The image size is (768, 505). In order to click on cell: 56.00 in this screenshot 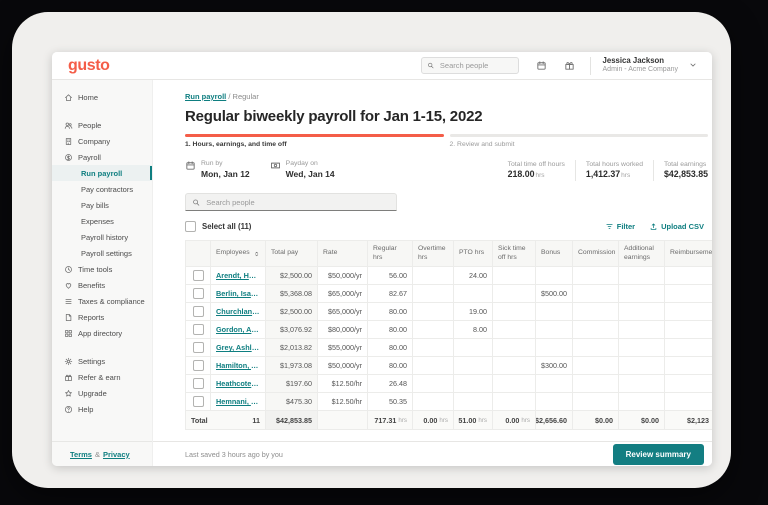, I will do `click(390, 276)`.